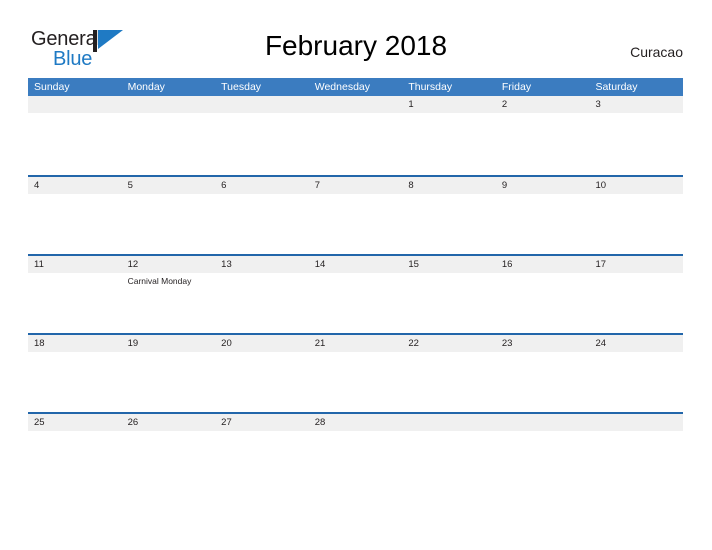 This screenshot has width=712, height=550. I want to click on day-number: 8, so click(449, 185).